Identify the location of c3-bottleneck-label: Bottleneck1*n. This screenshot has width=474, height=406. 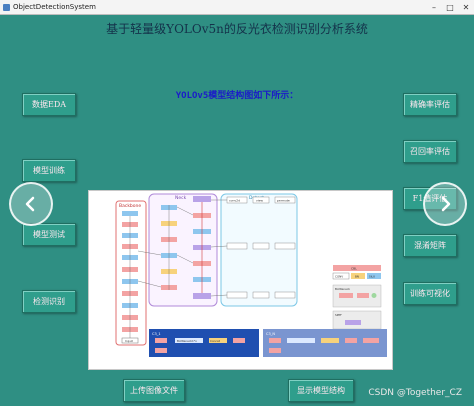
(187, 341).